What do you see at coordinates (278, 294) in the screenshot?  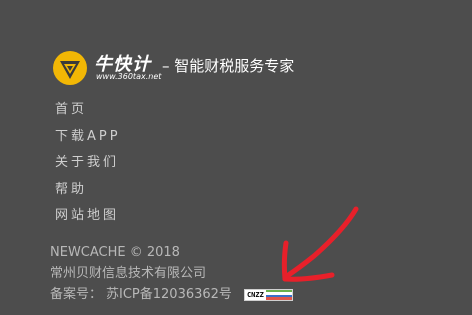 I see `cnzz-bars-icon` at bounding box center [278, 294].